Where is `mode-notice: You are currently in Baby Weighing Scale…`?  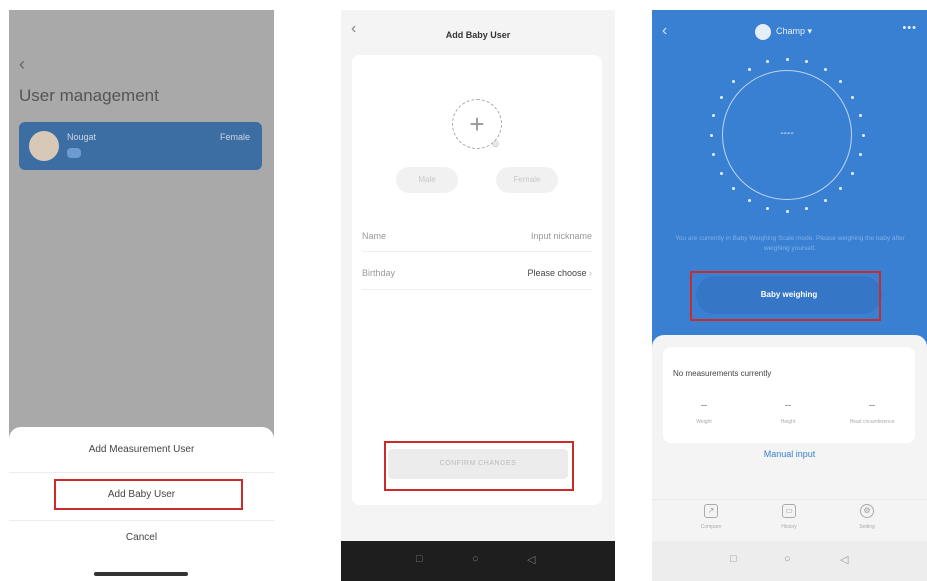
mode-notice: You are currently in Baby Weighing Scale… is located at coordinates (790, 243).